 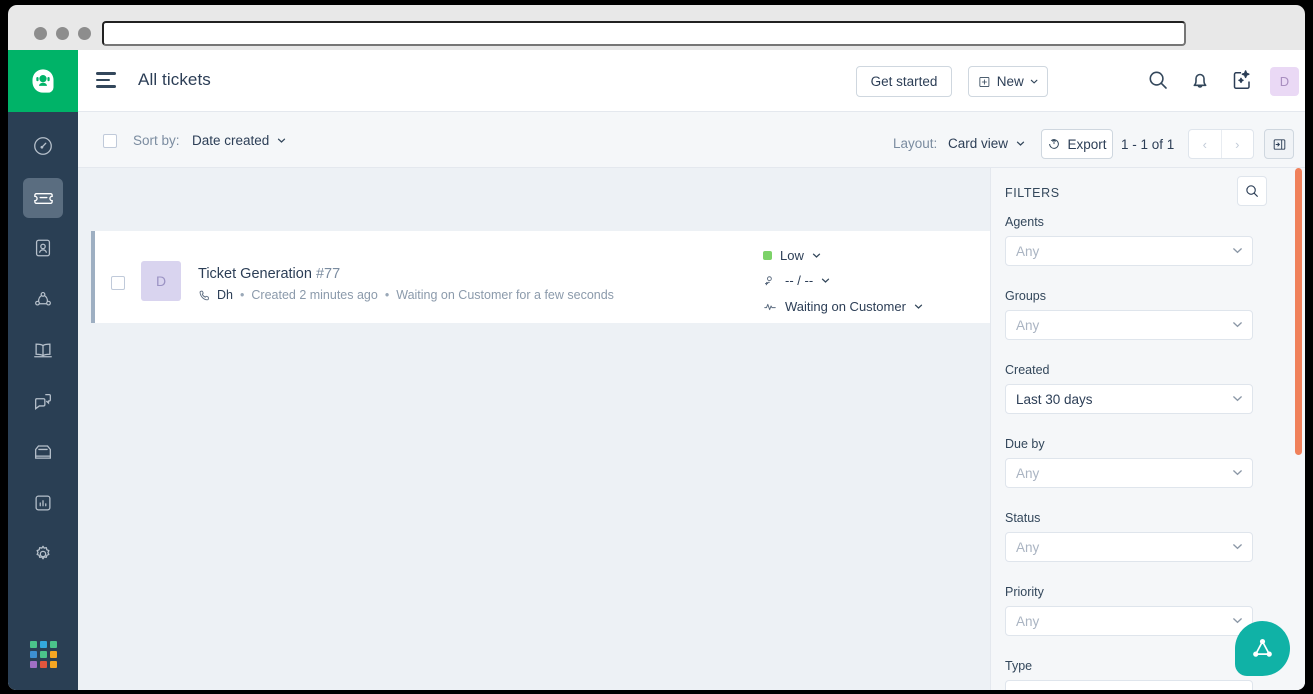 I want to click on toggle-filters-panel-button, so click(x=1279, y=144).